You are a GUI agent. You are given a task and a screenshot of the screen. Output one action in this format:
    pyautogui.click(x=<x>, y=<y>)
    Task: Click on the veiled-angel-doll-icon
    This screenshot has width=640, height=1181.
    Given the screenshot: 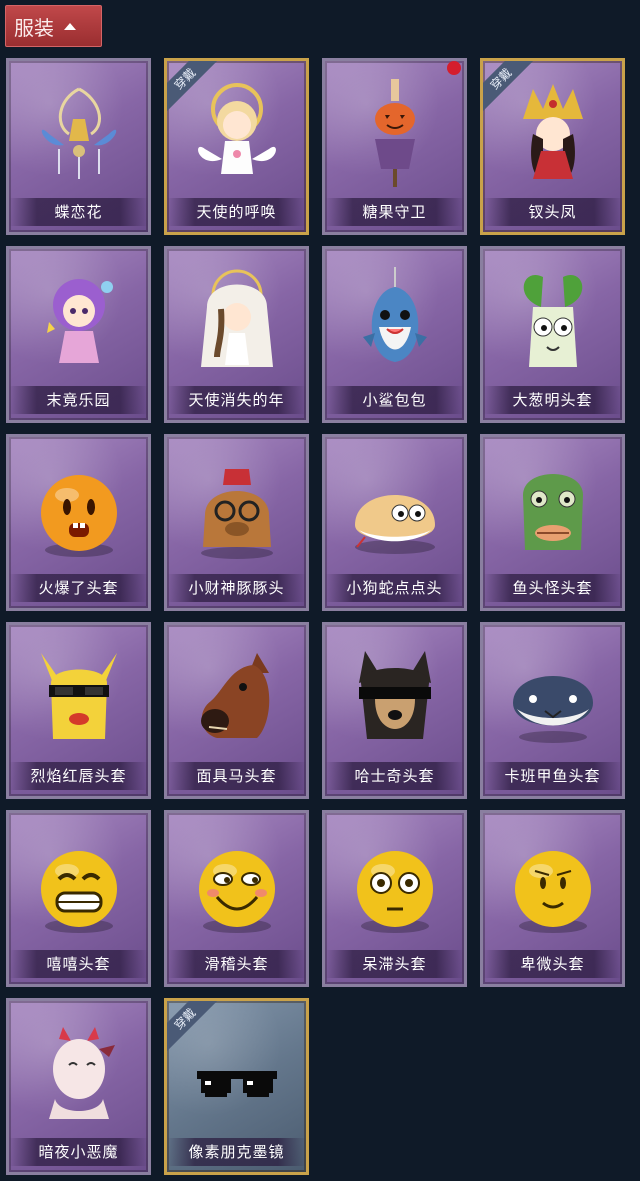 What is the action you would take?
    pyautogui.click(x=237, y=322)
    